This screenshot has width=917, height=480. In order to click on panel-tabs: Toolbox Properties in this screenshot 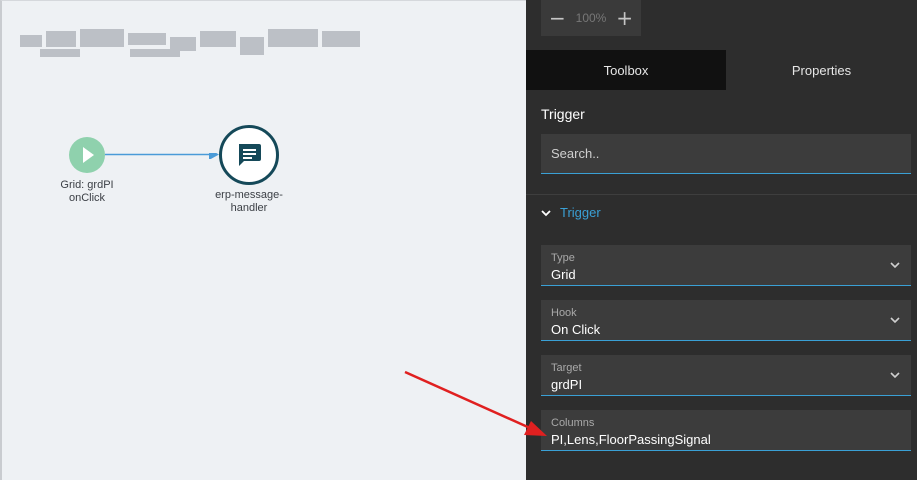, I will do `click(721, 70)`.